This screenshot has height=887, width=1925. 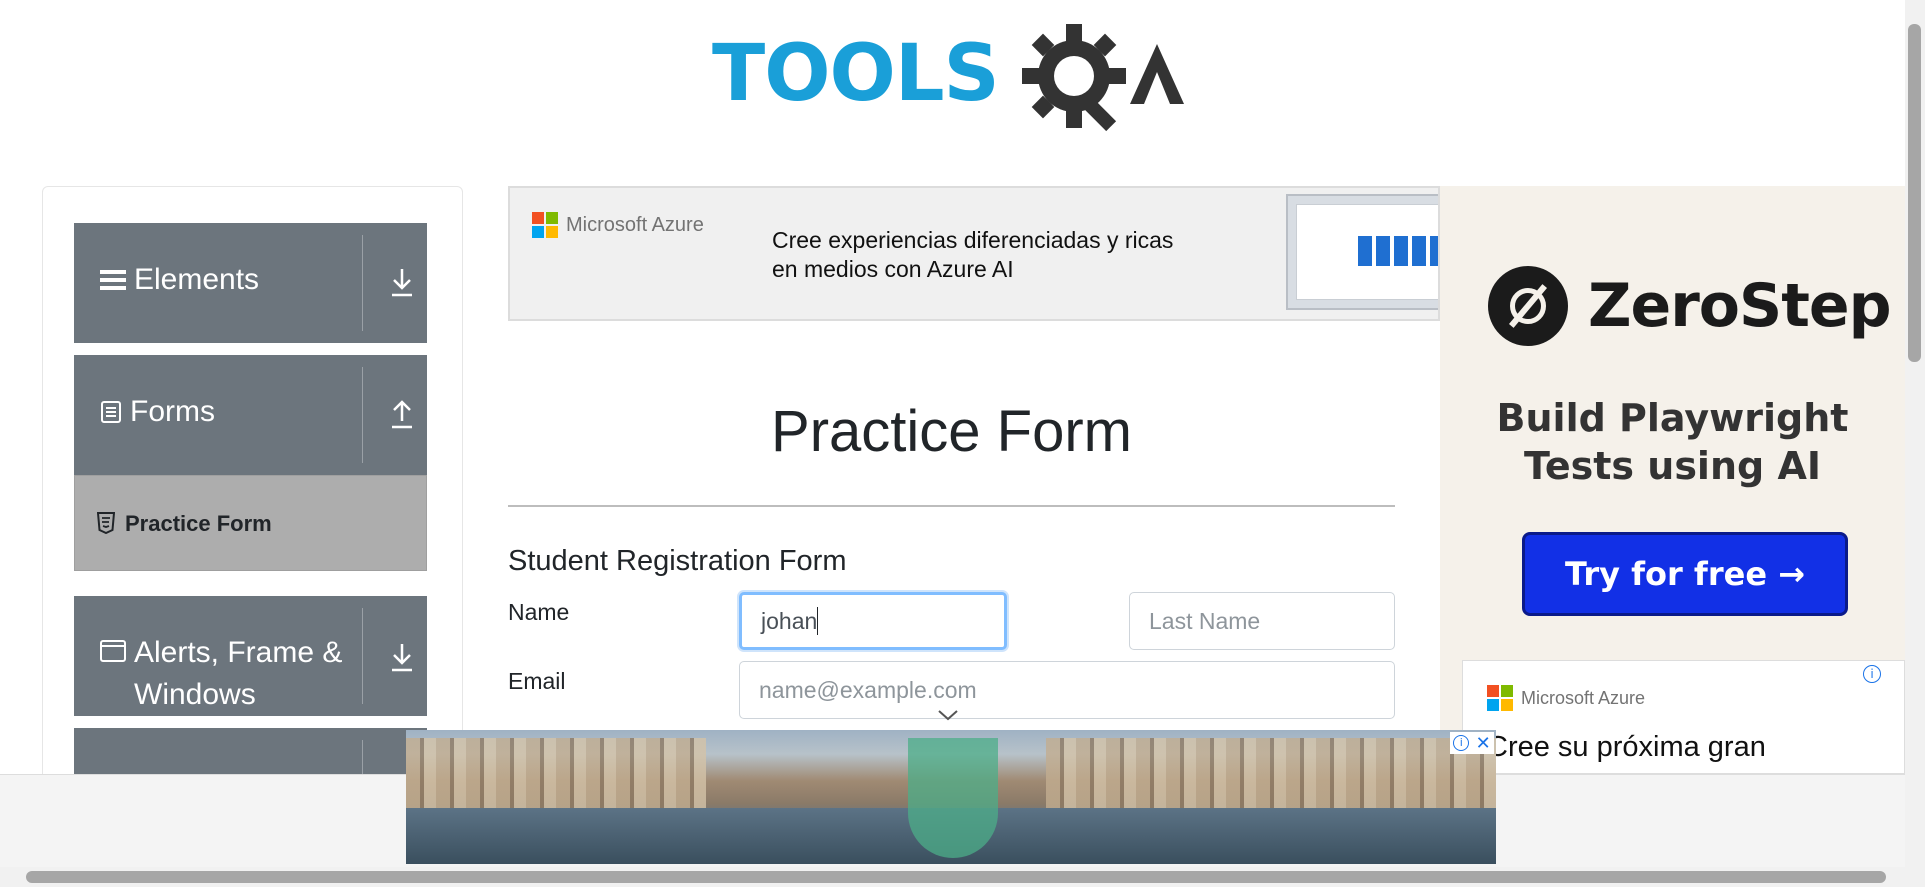 What do you see at coordinates (537, 681) in the screenshot?
I see `email-label: Email` at bounding box center [537, 681].